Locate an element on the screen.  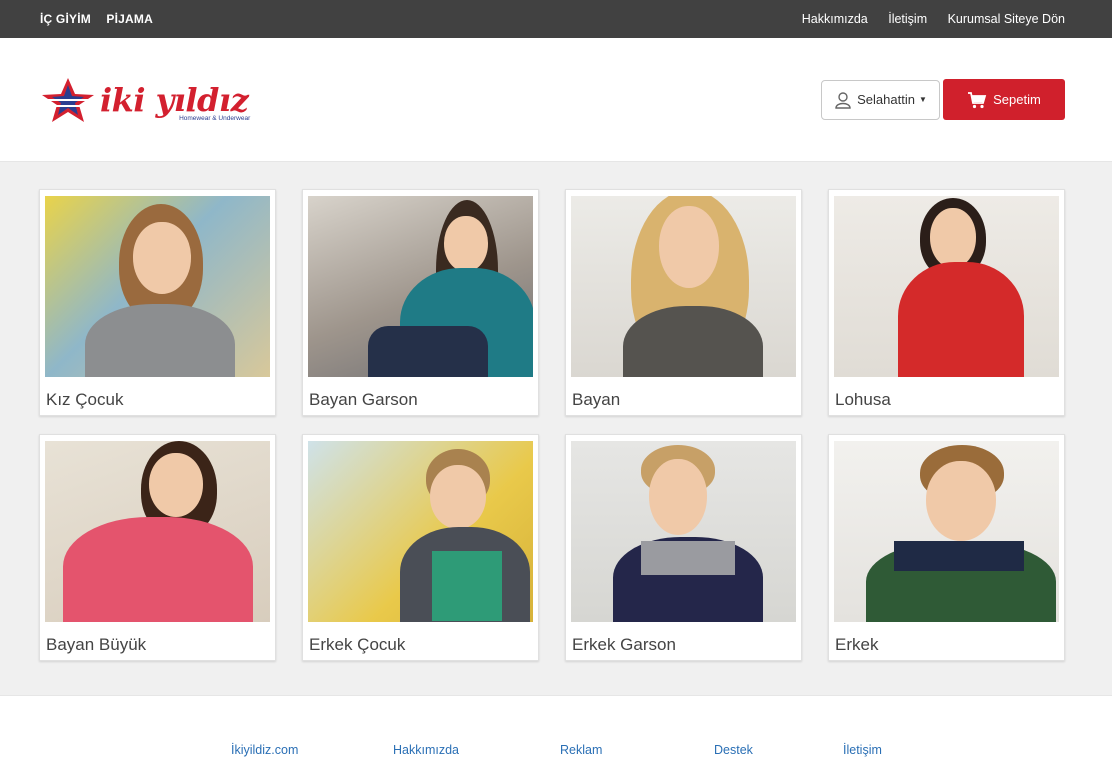
brand-logo: iki yıldız Homewear & Underwear is located at coordinates (145, 100).